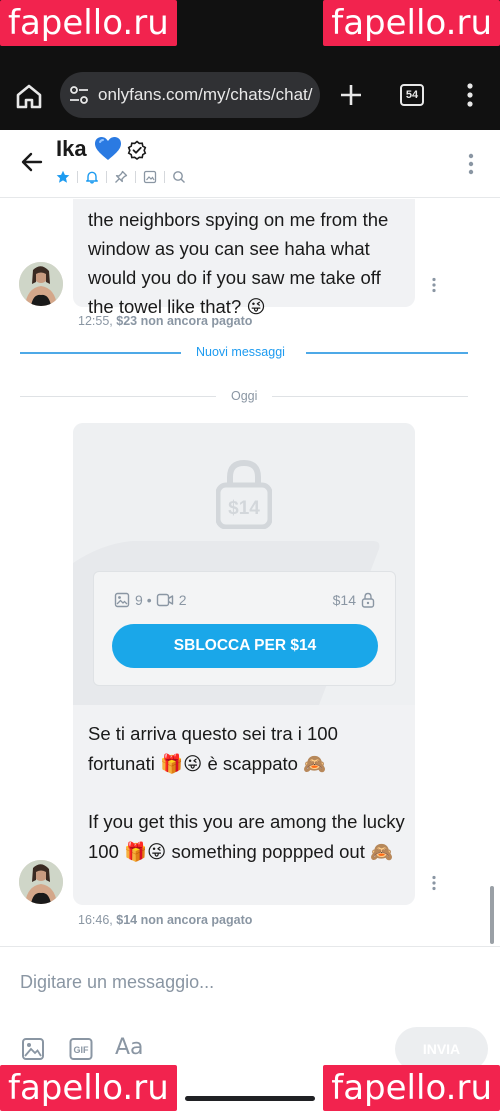 This screenshot has height=1111, width=500. What do you see at coordinates (129, 1047) in the screenshot?
I see `text-format-button: Aa` at bounding box center [129, 1047].